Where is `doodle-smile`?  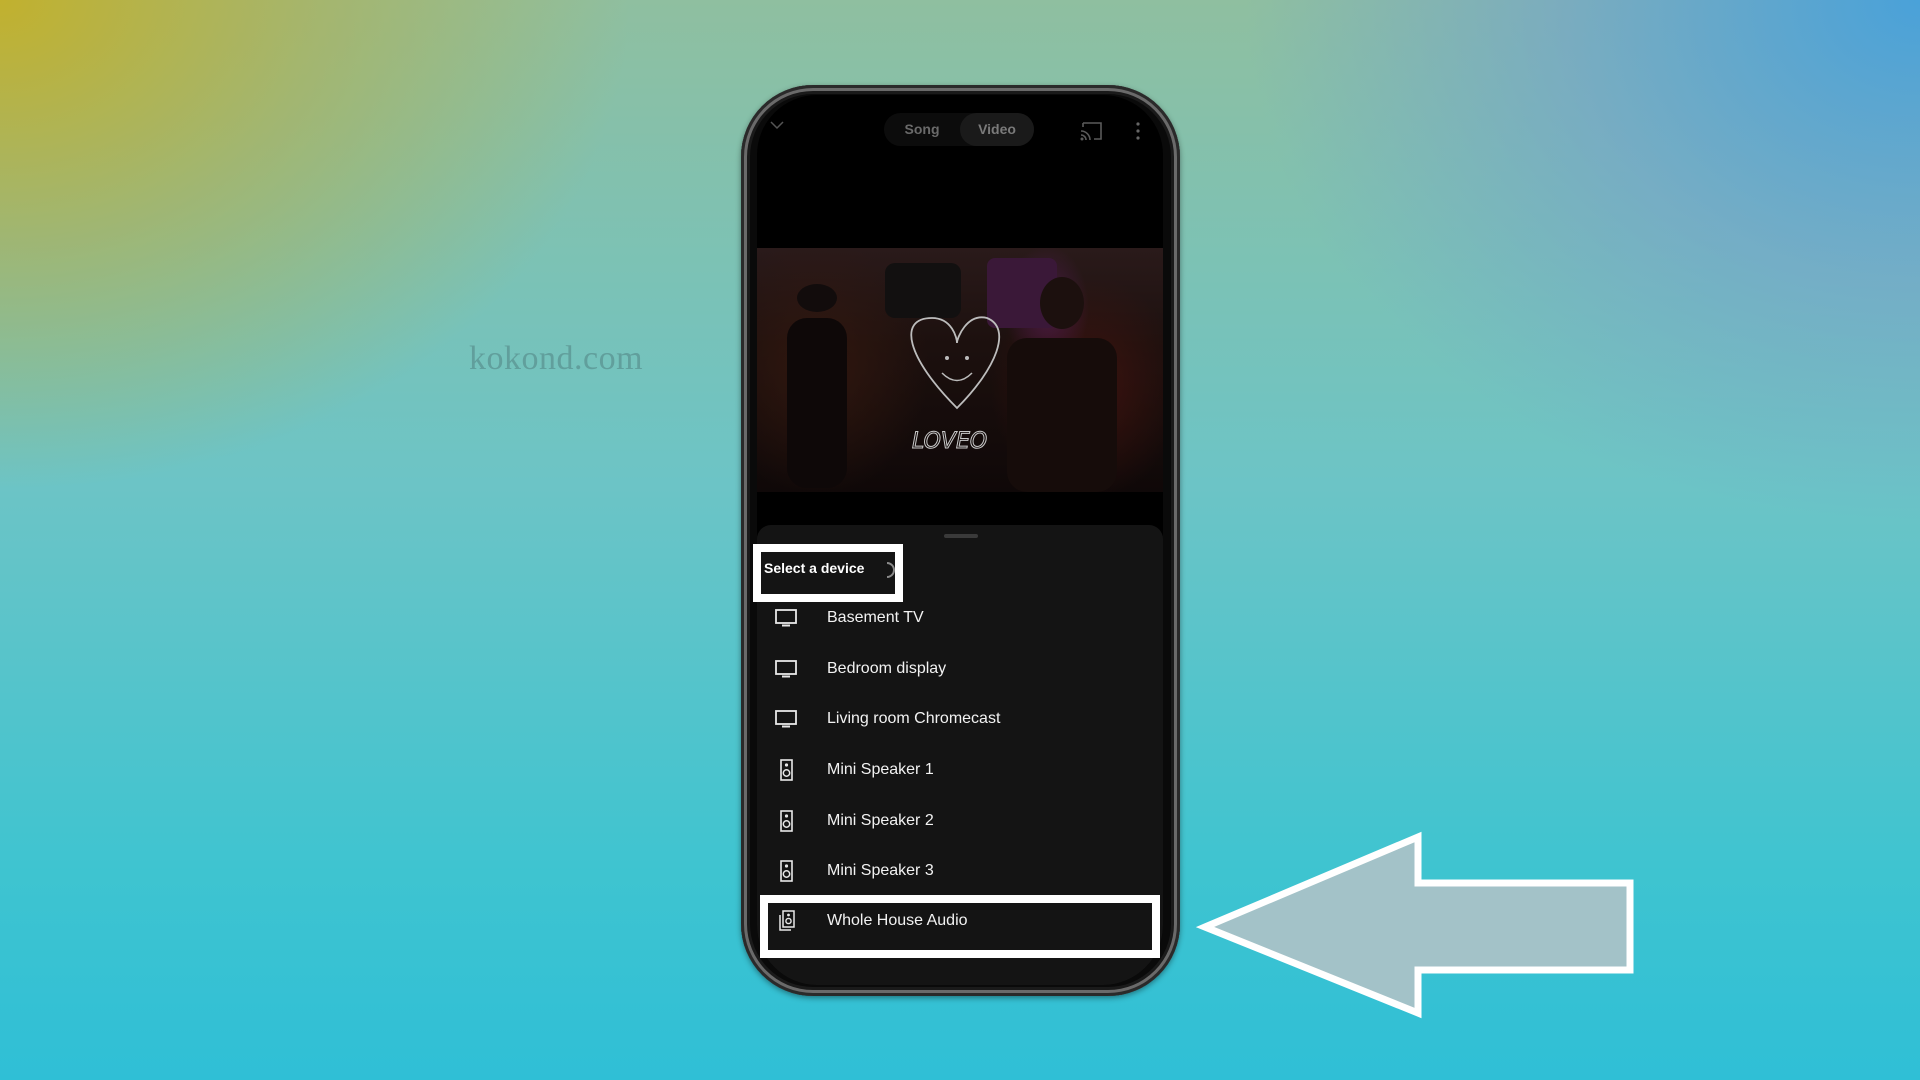 doodle-smile is located at coordinates (957, 377).